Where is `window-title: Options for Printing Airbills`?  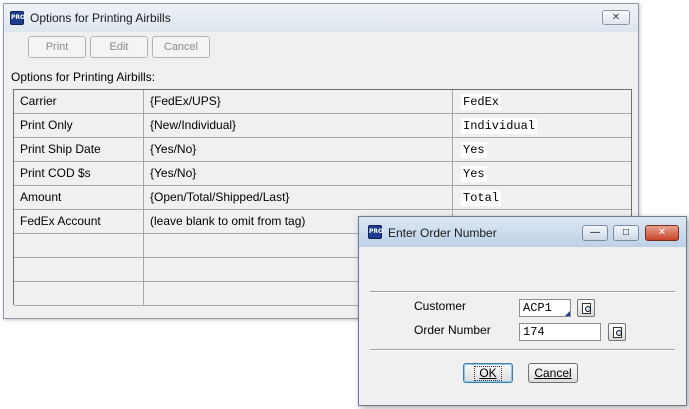 window-title: Options for Printing Airbills is located at coordinates (100, 18).